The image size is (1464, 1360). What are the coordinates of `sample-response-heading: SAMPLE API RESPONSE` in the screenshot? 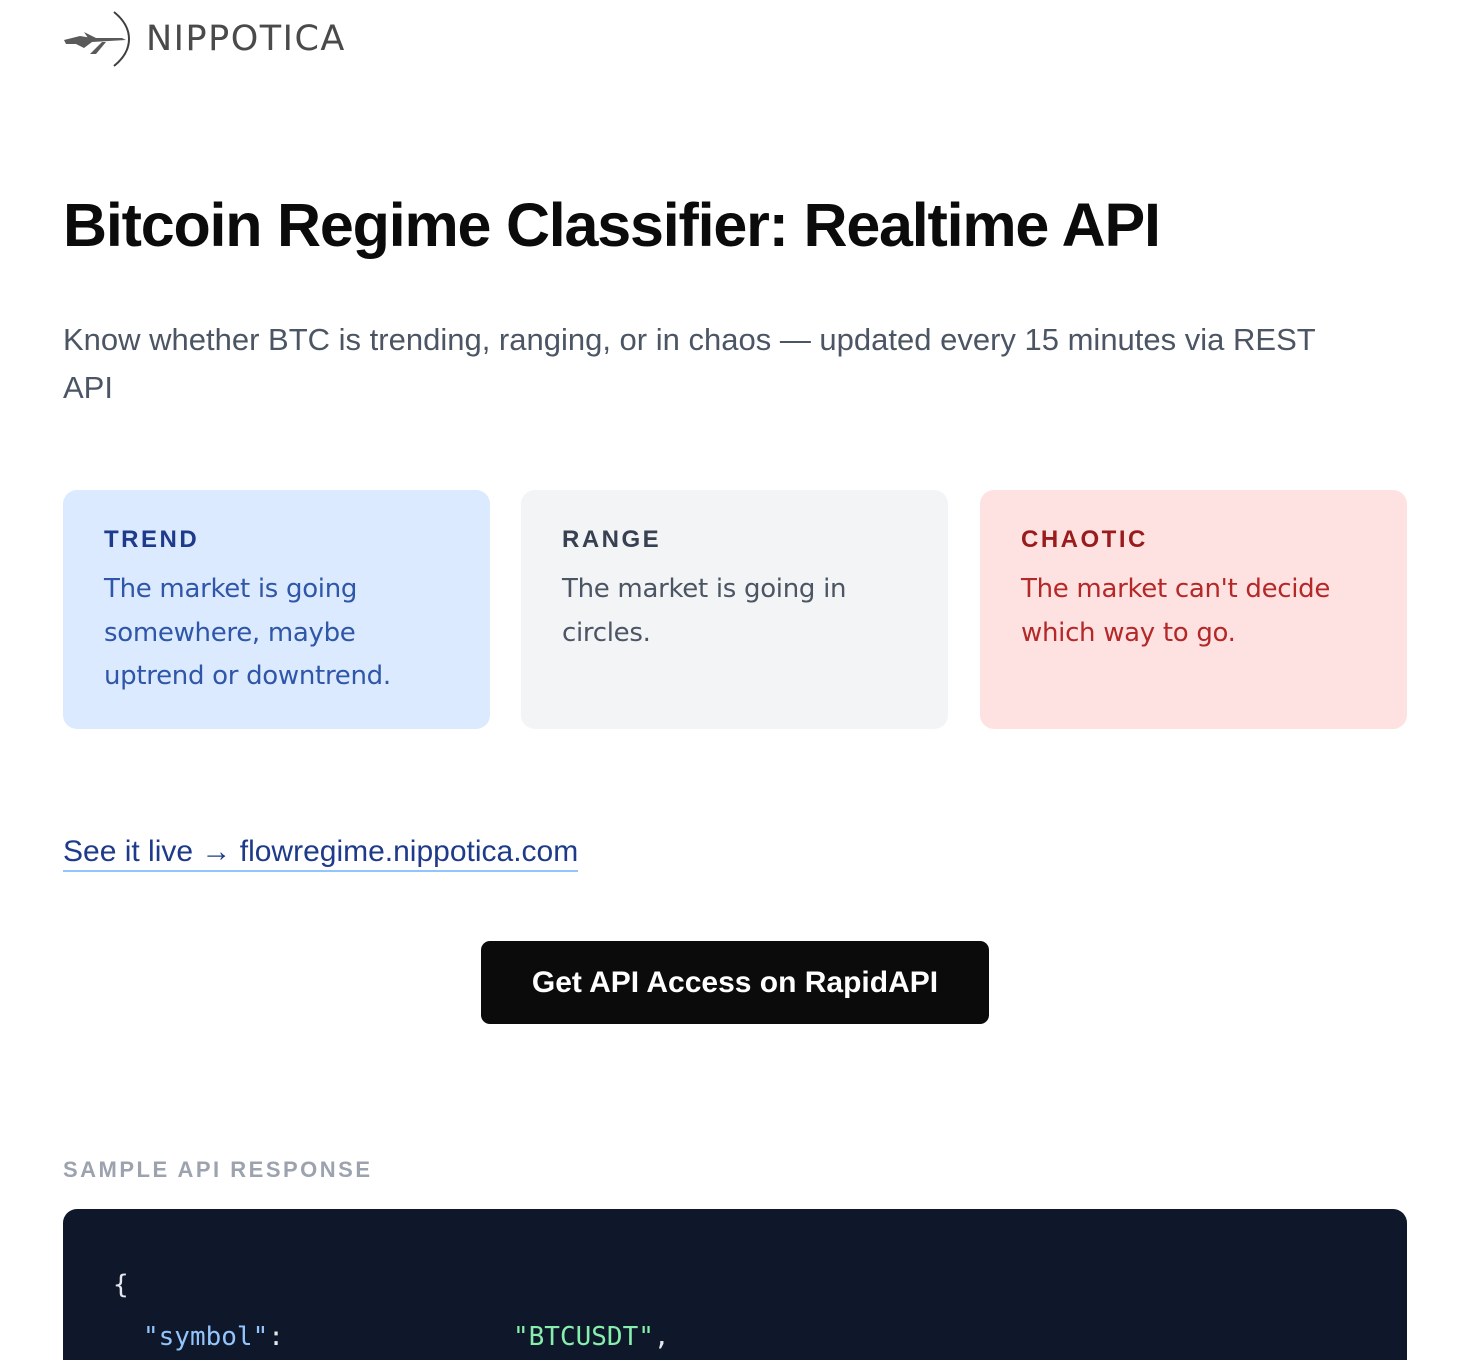 It's located at (218, 1169).